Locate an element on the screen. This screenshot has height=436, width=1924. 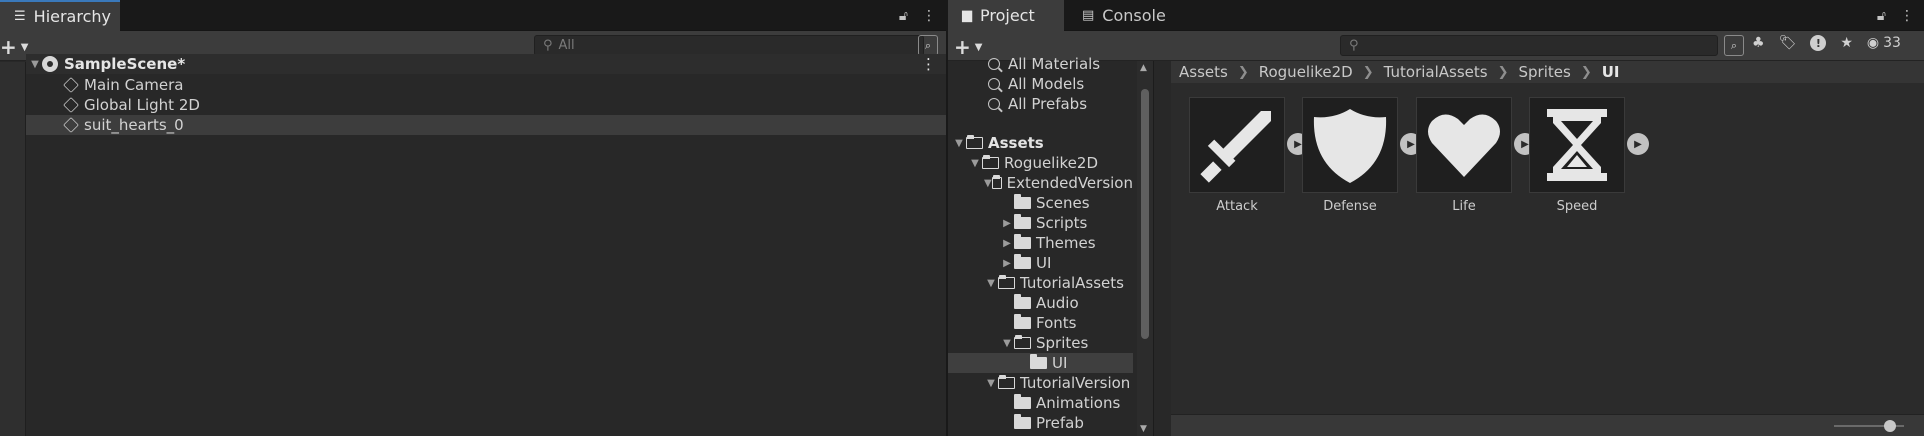
filter-by-label-icon: 🏷︎ is located at coordinates (1788, 43).